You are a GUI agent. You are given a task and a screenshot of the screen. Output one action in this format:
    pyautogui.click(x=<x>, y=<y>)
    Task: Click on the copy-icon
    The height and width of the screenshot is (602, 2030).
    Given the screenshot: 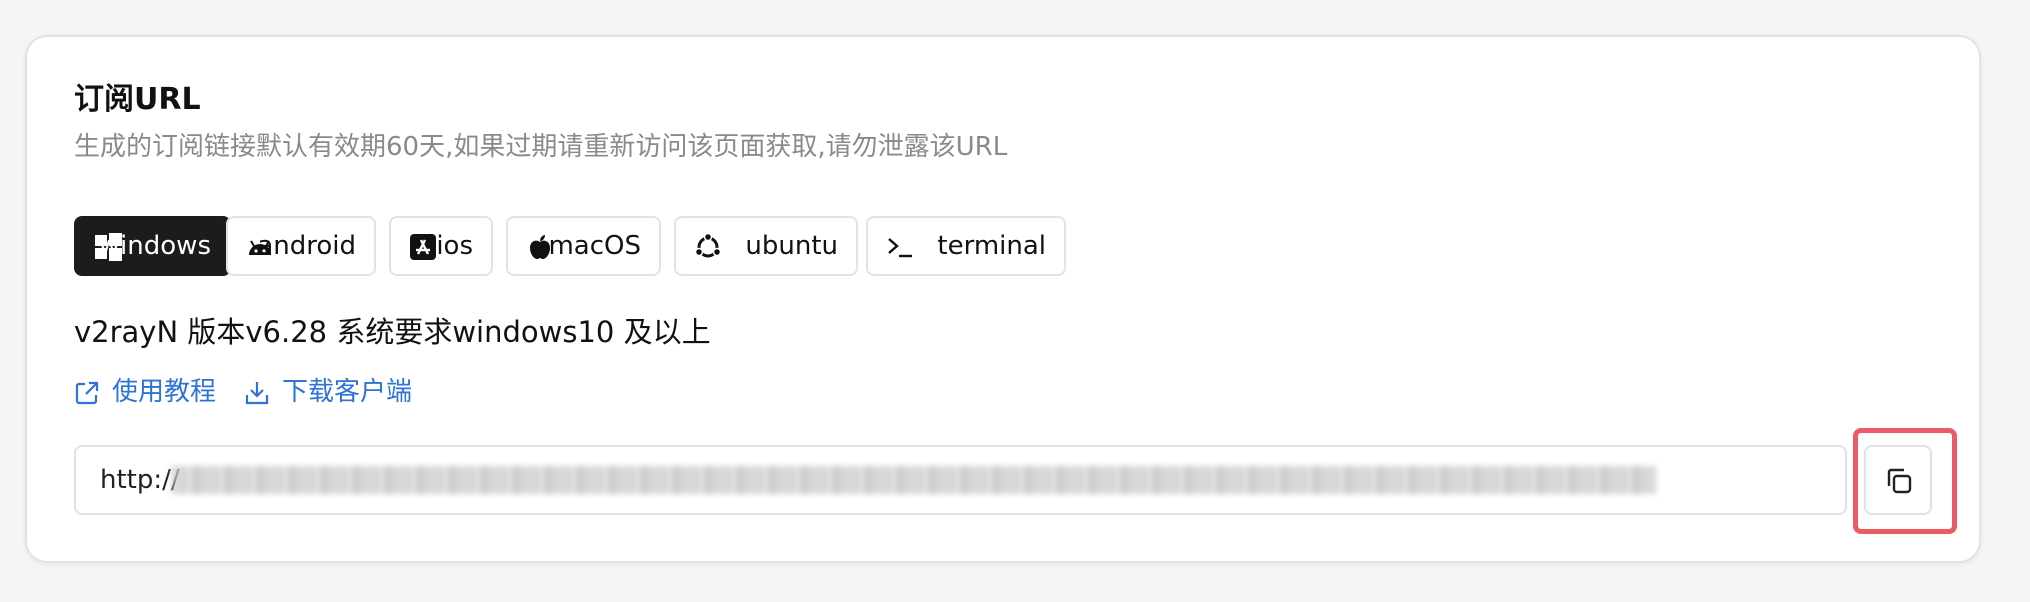 What is the action you would take?
    pyautogui.click(x=1899, y=481)
    